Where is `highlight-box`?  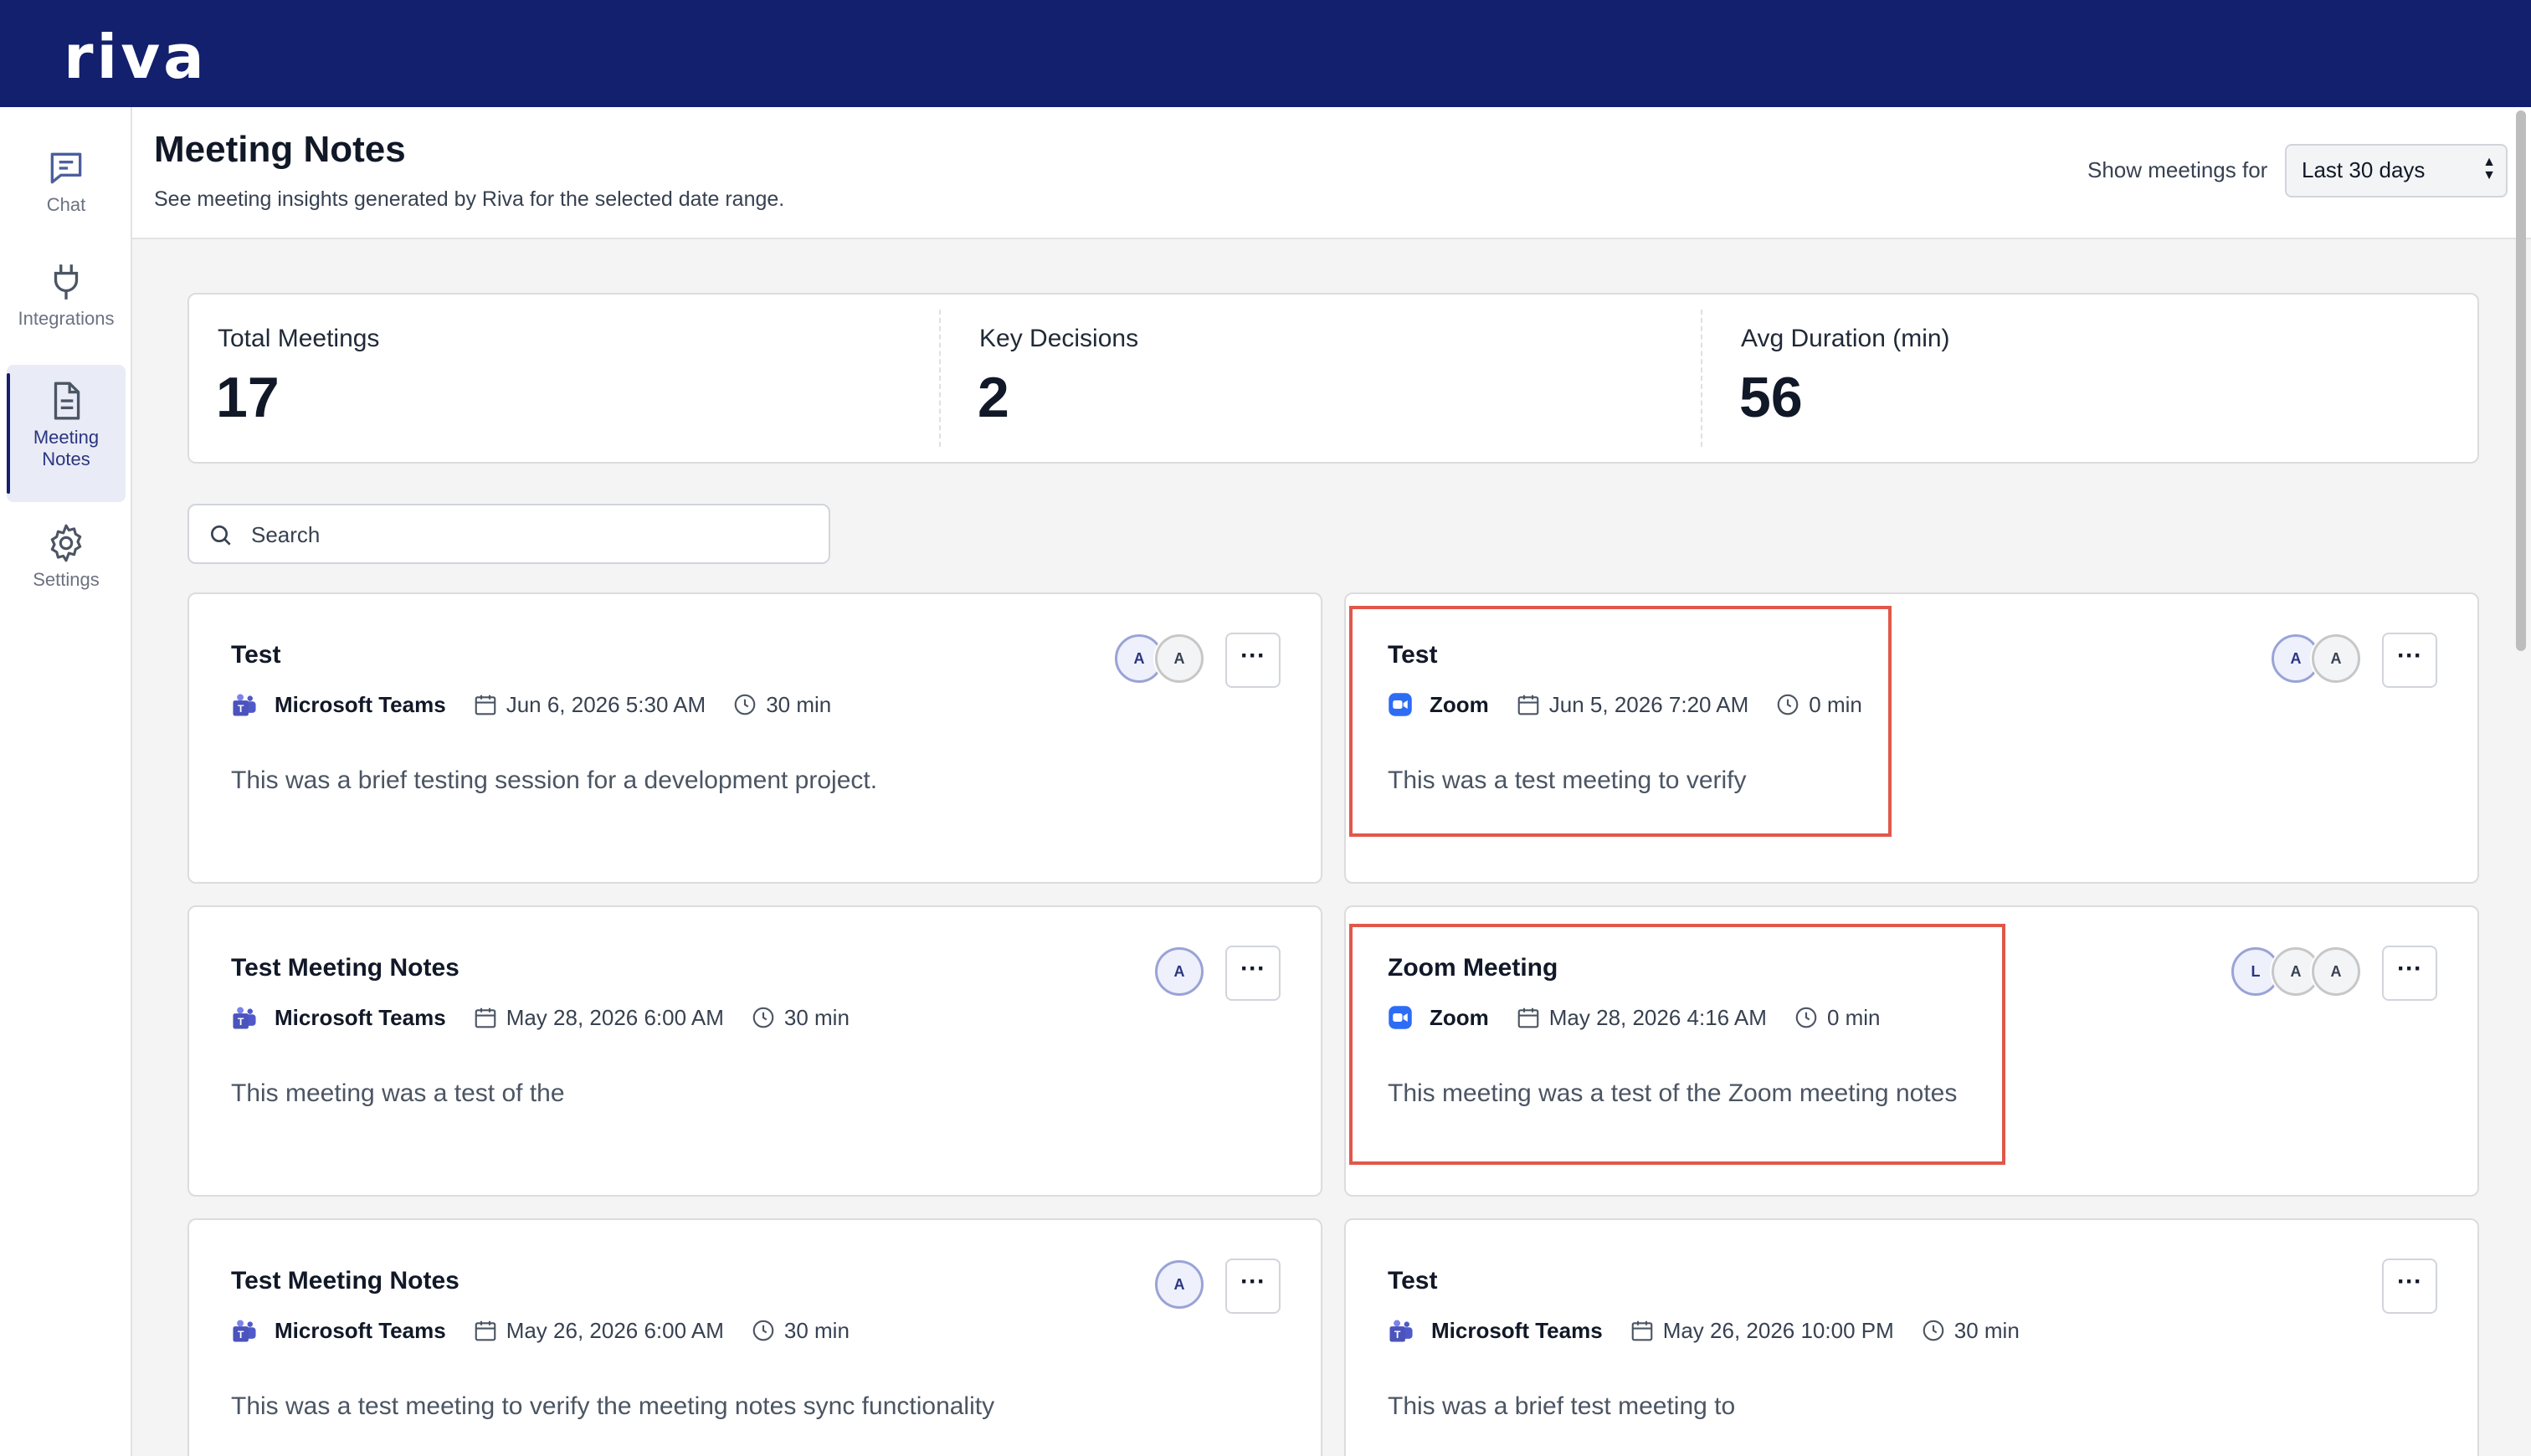
highlight-box is located at coordinates (1620, 722).